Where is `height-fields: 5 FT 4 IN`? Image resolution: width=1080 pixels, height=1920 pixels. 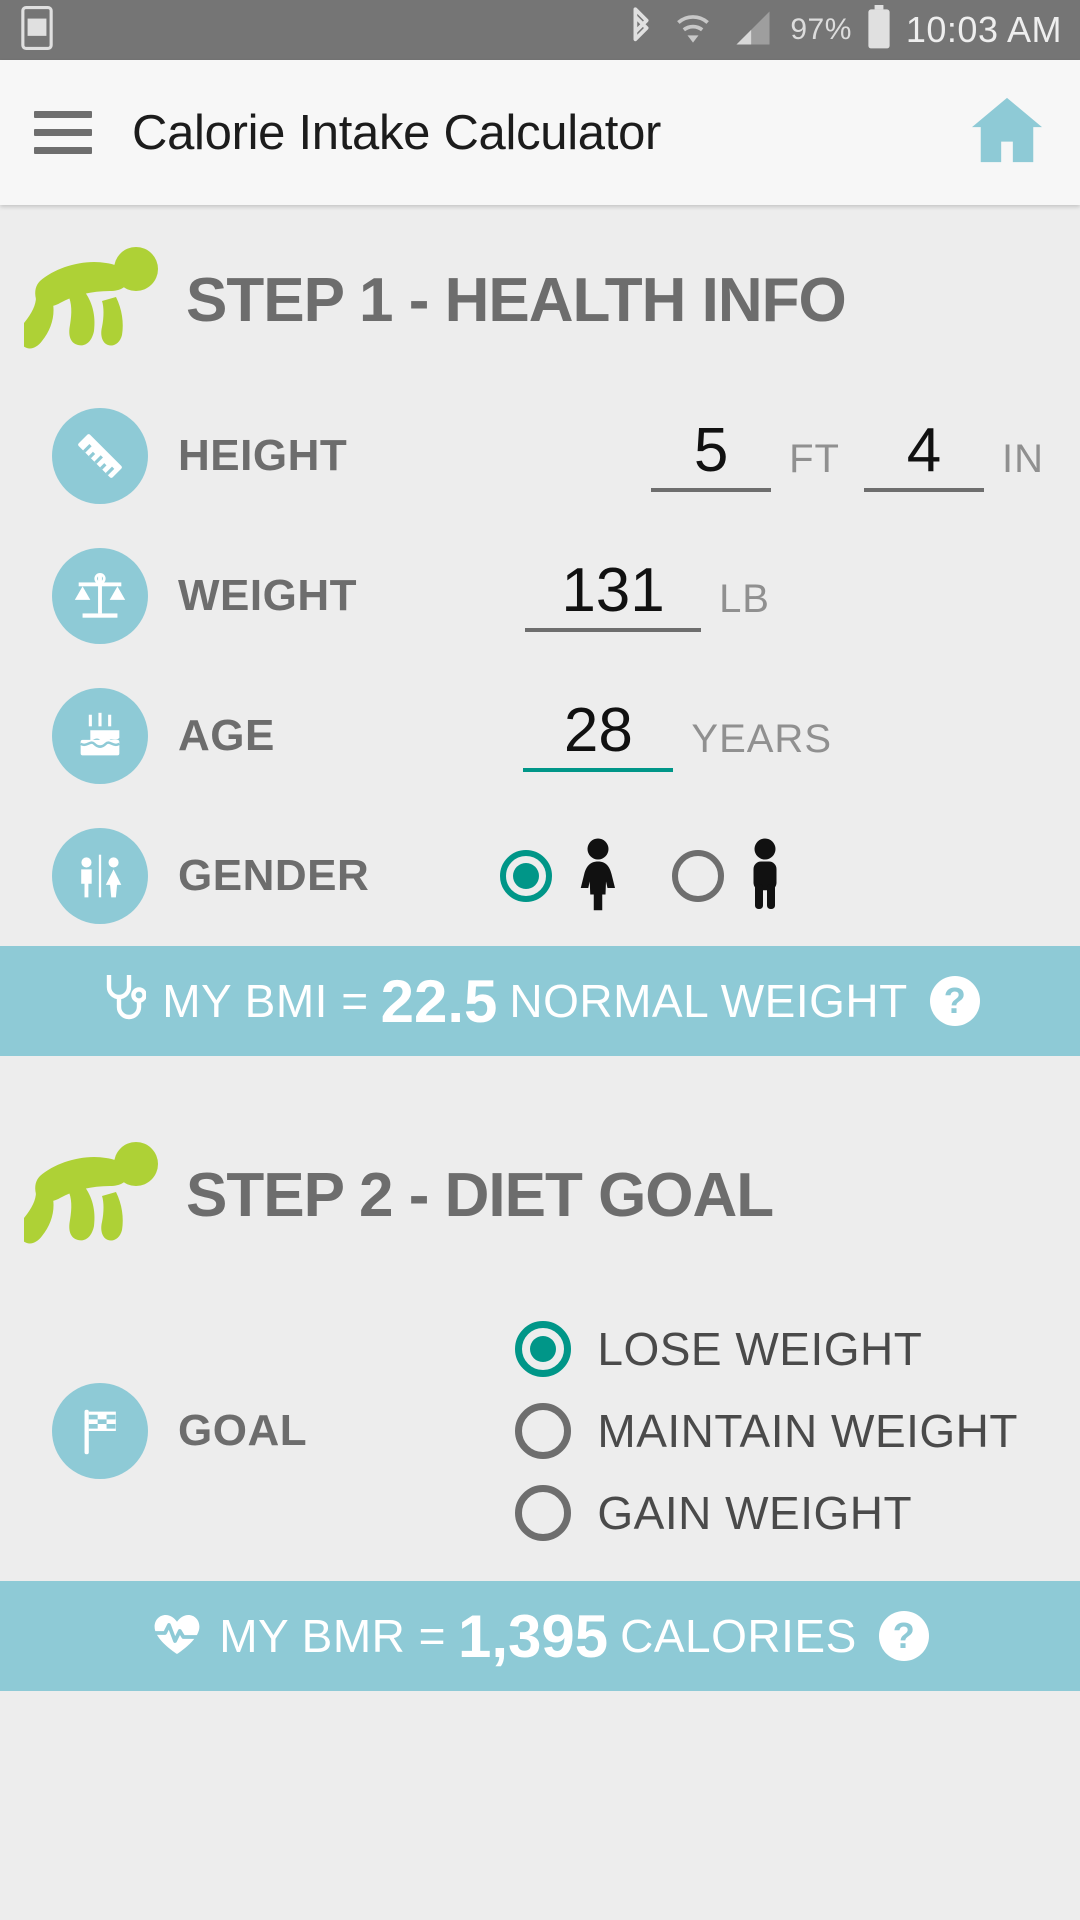
height-fields: 5 FT 4 IN is located at coordinates (865, 456).